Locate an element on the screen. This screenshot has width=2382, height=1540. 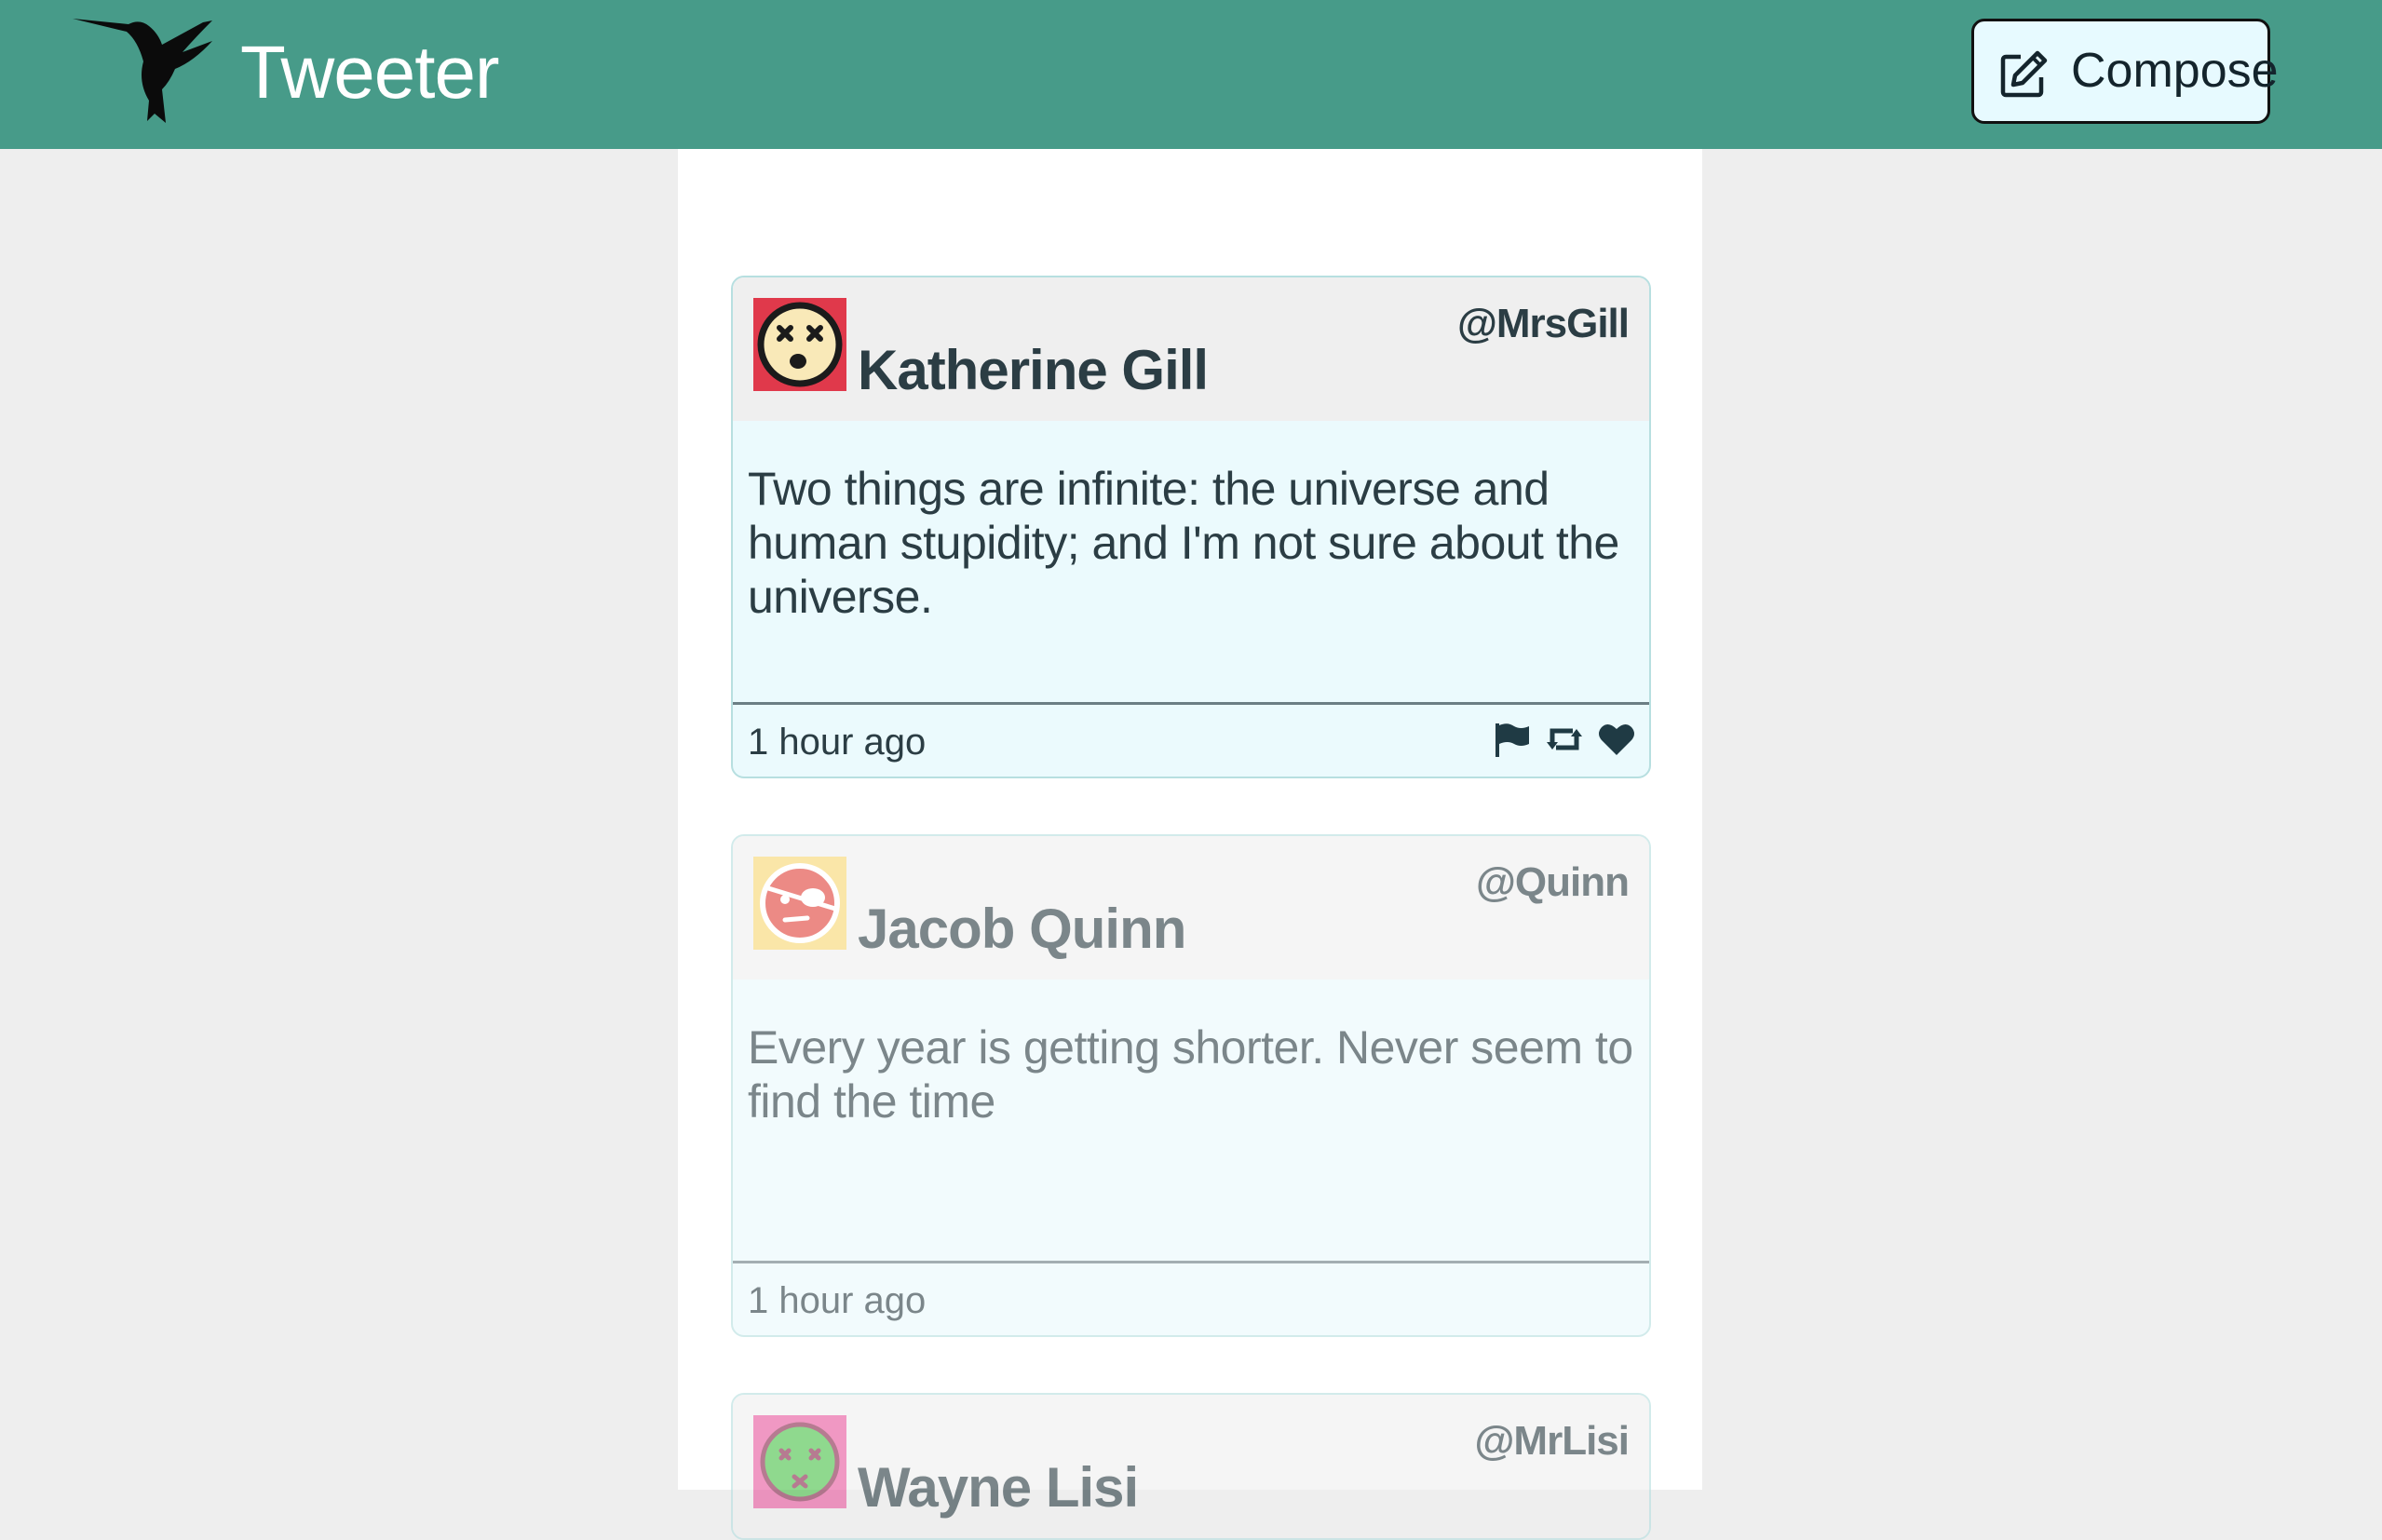
dizzy-face-icon is located at coordinates (799, 345).